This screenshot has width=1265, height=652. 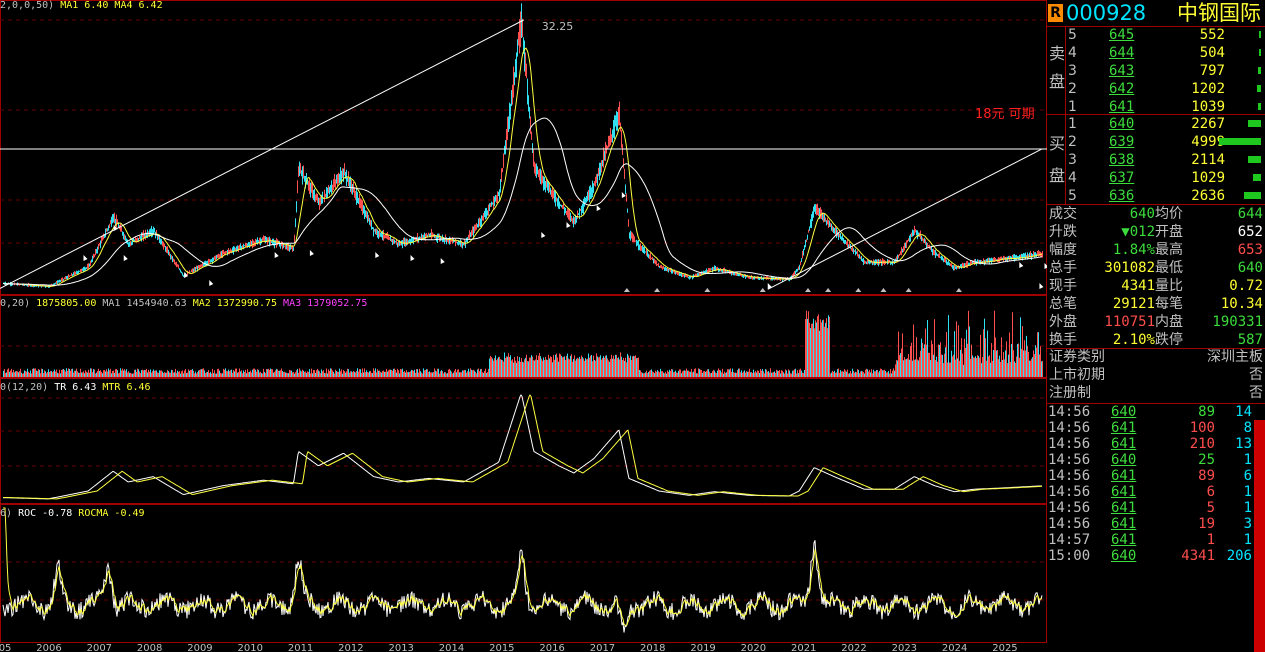 I want to click on bid-price: 640, so click(x=1122, y=124).